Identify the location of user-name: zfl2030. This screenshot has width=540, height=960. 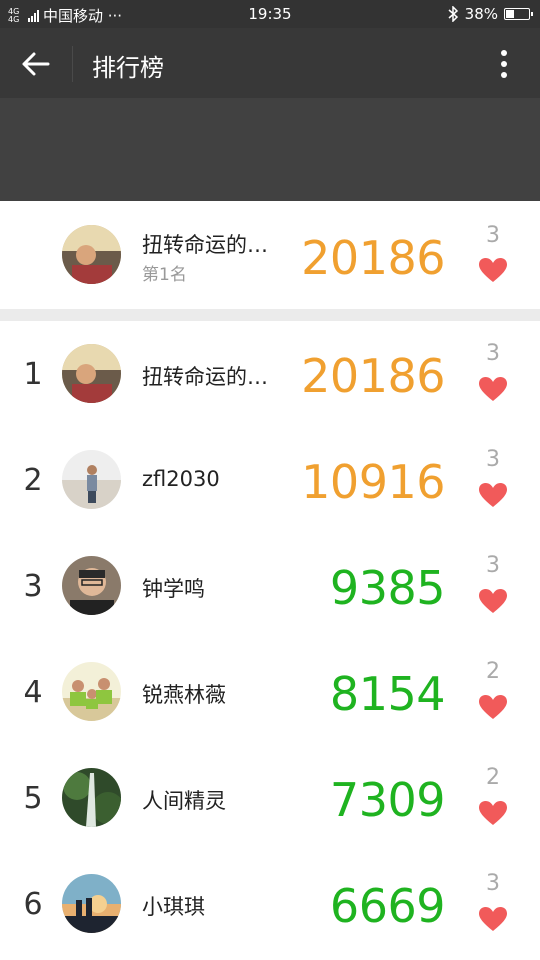
(181, 479).